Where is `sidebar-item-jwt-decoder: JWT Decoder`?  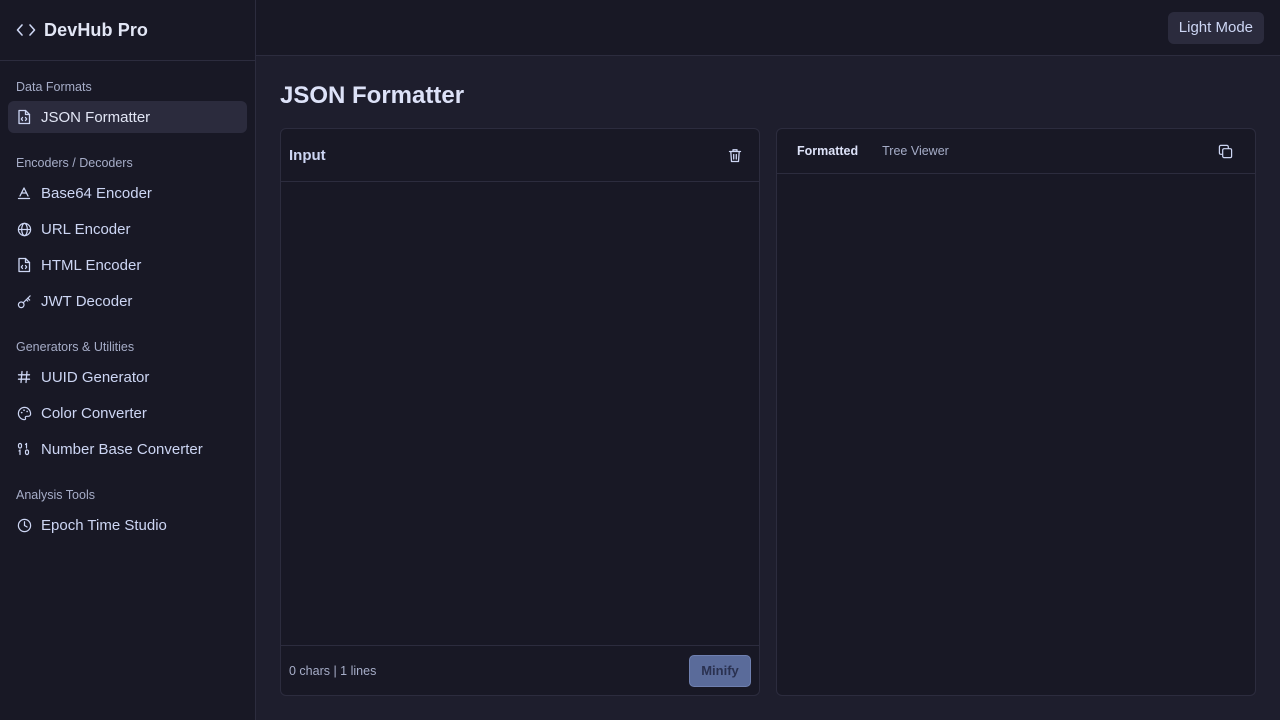 sidebar-item-jwt-decoder: JWT Decoder is located at coordinates (127, 301).